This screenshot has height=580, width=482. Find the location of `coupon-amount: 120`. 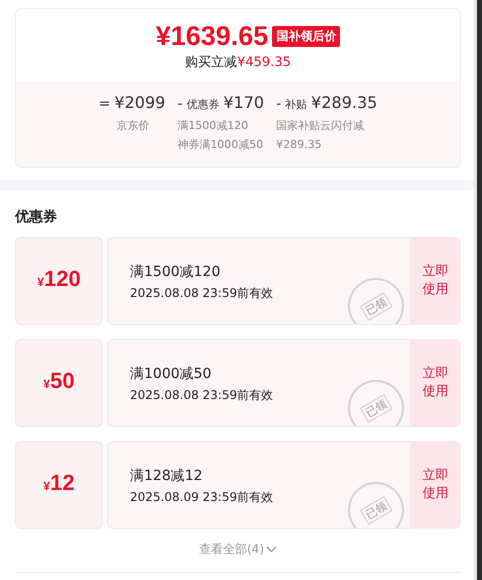

coupon-amount: 120 is located at coordinates (62, 279).